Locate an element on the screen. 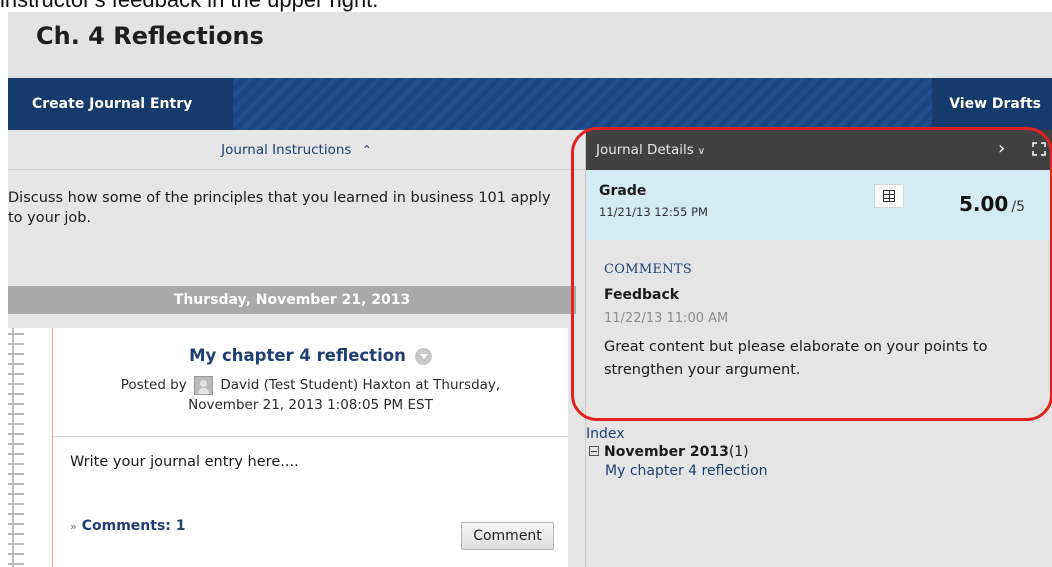  entry-divider is located at coordinates (310, 436).